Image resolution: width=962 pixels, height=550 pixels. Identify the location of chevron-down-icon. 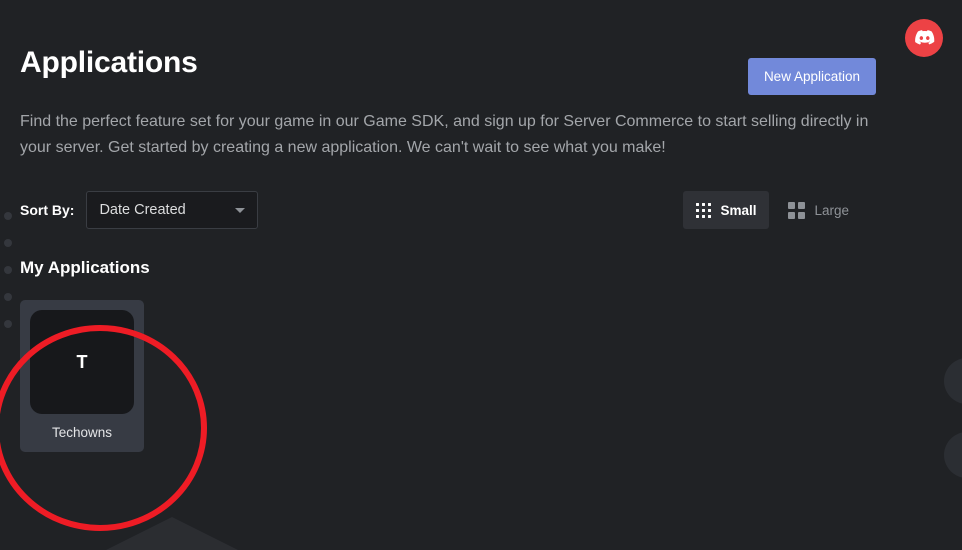
(240, 210).